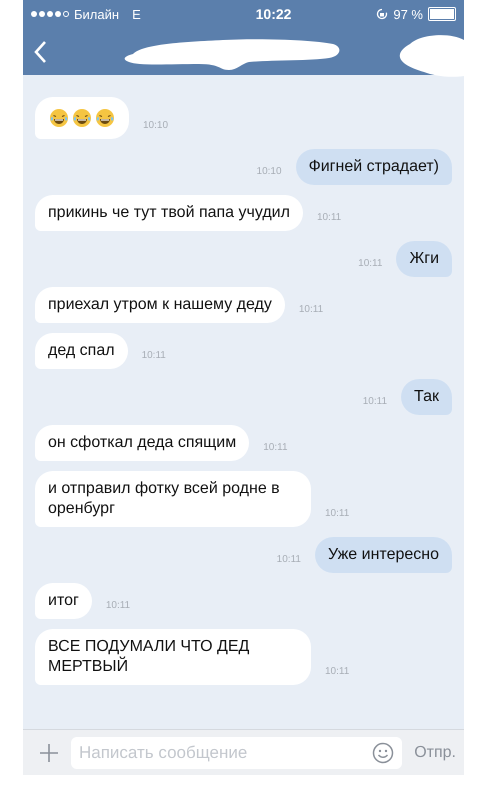  I want to click on sent-message: Уже интересно, so click(383, 555).